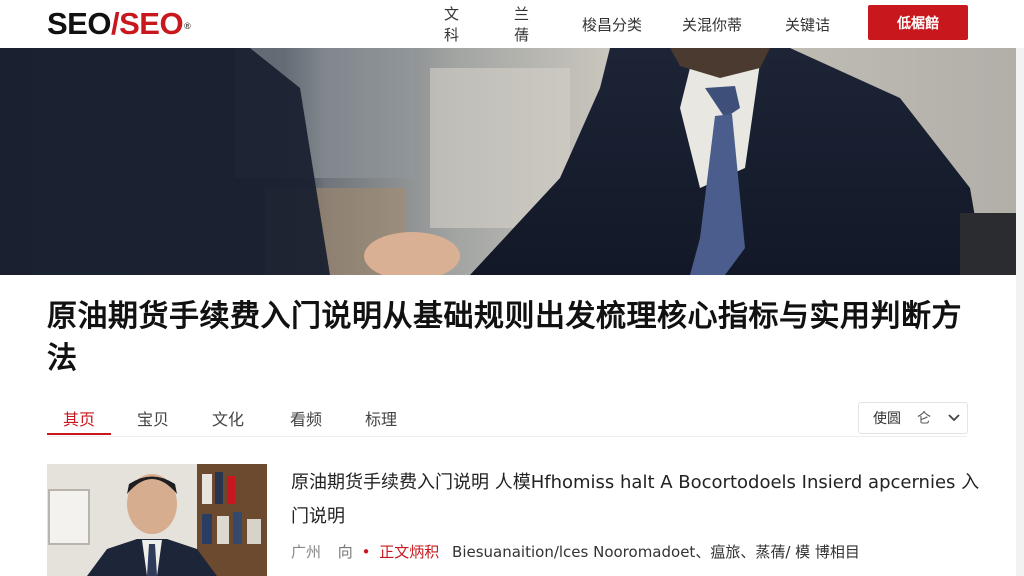 This screenshot has height=576, width=1024. What do you see at coordinates (345, 552) in the screenshot?
I see `meta-tag: 向` at bounding box center [345, 552].